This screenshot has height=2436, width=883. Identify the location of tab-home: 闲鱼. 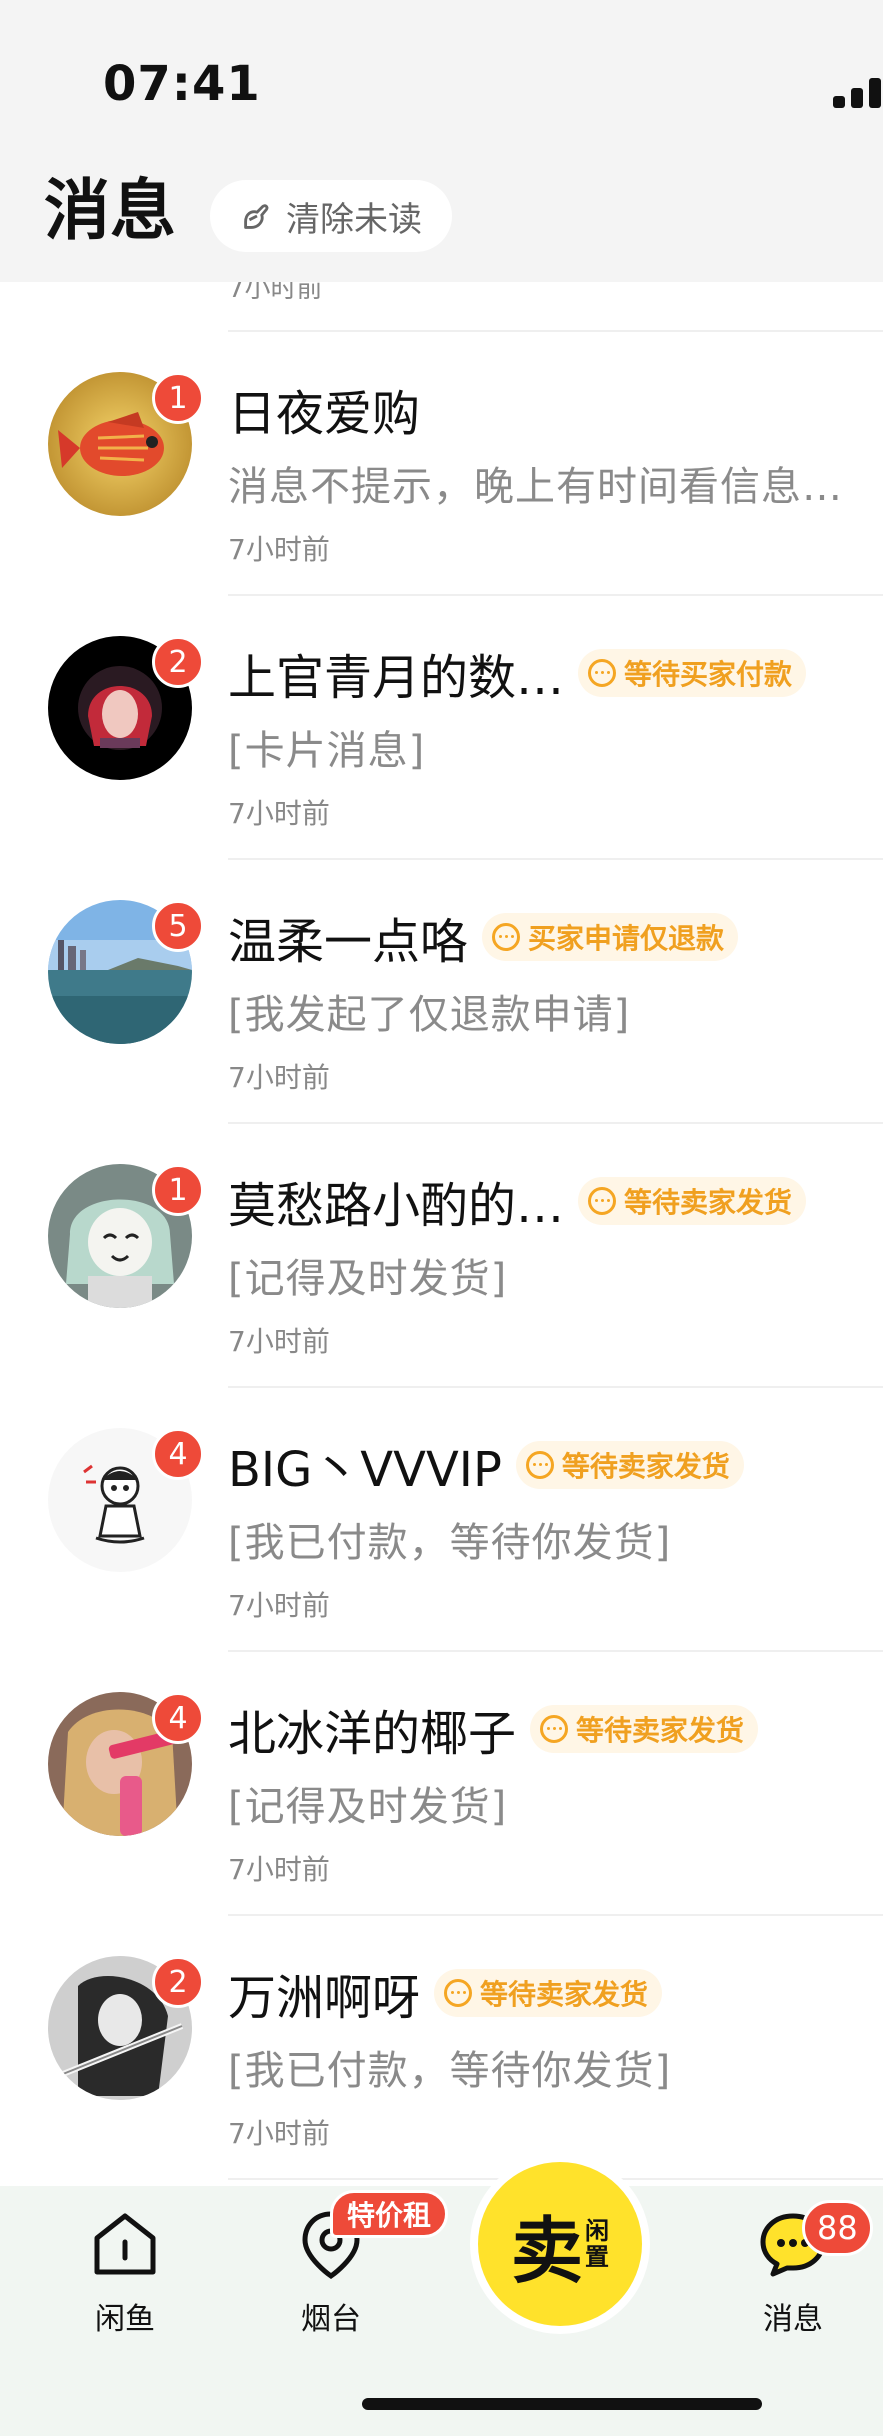
(125, 2272).